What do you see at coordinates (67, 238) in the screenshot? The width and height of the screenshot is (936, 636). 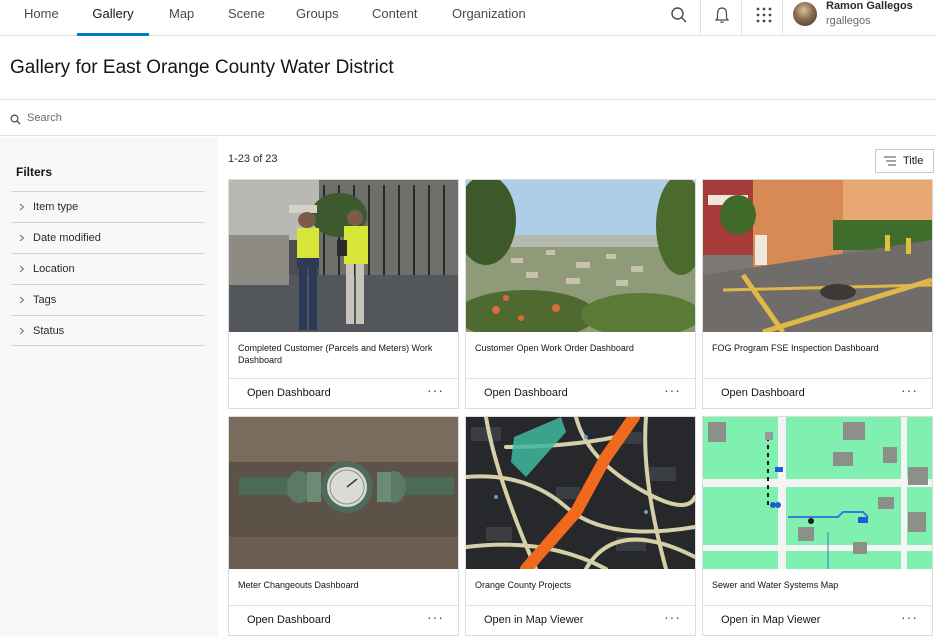 I see `filter-item-label: Date modified` at bounding box center [67, 238].